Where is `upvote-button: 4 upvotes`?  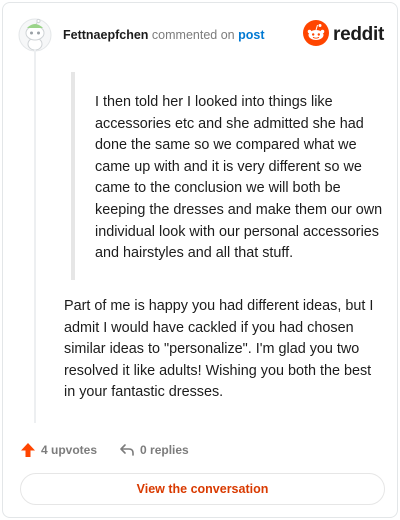 upvote-button: 4 upvotes is located at coordinates (58, 450).